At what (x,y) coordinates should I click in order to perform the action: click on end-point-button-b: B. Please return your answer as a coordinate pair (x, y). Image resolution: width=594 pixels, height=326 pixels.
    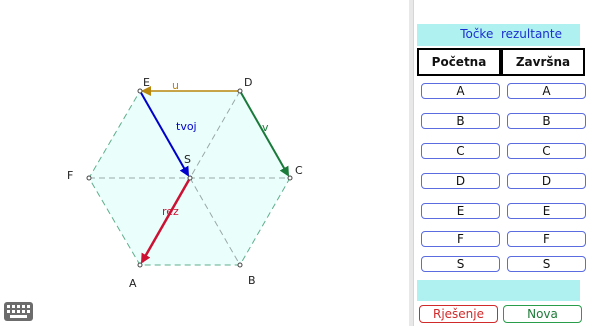
    Looking at the image, I should click on (546, 121).